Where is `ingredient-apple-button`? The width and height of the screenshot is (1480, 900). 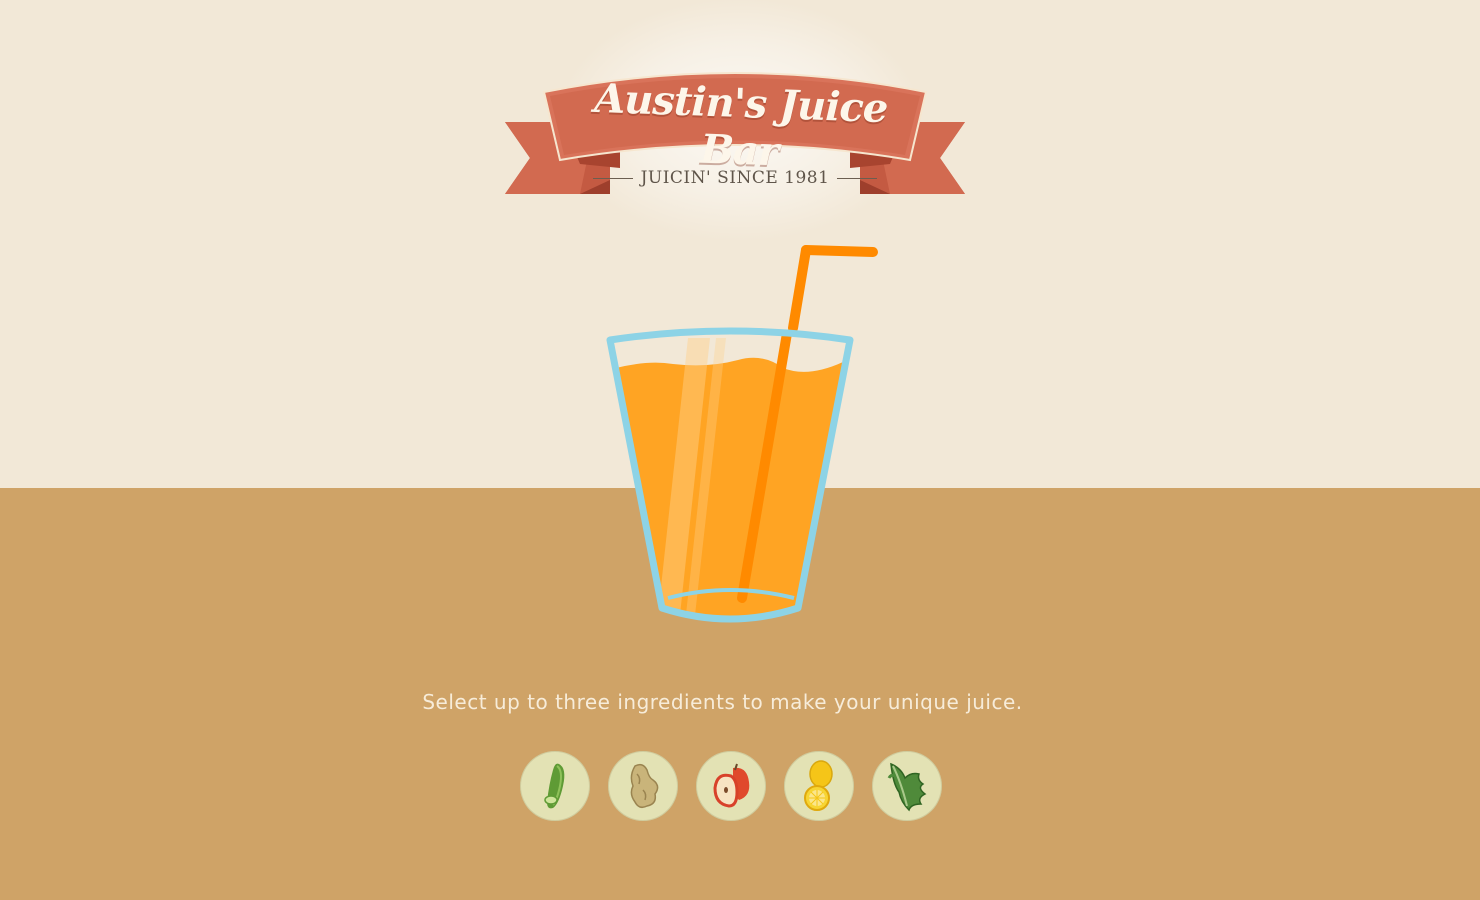 ingredient-apple-button is located at coordinates (731, 786).